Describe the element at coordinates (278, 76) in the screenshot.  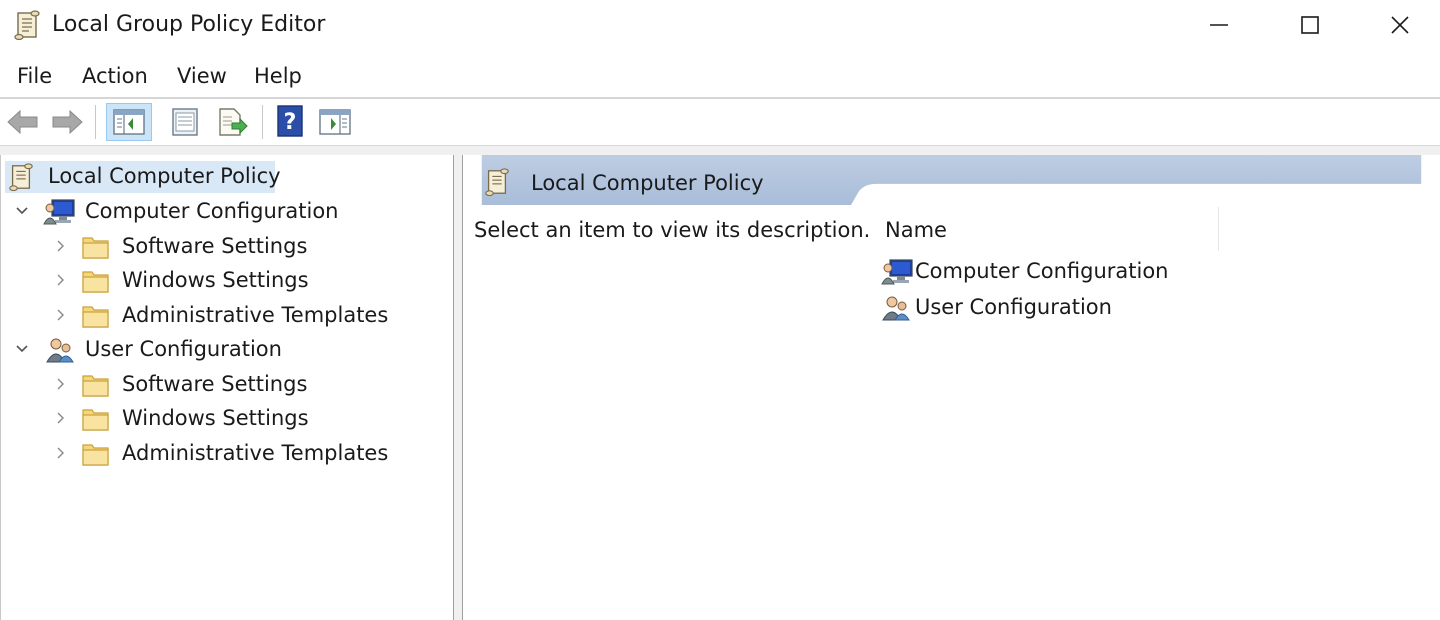
I see `menu-help: Help` at that location.